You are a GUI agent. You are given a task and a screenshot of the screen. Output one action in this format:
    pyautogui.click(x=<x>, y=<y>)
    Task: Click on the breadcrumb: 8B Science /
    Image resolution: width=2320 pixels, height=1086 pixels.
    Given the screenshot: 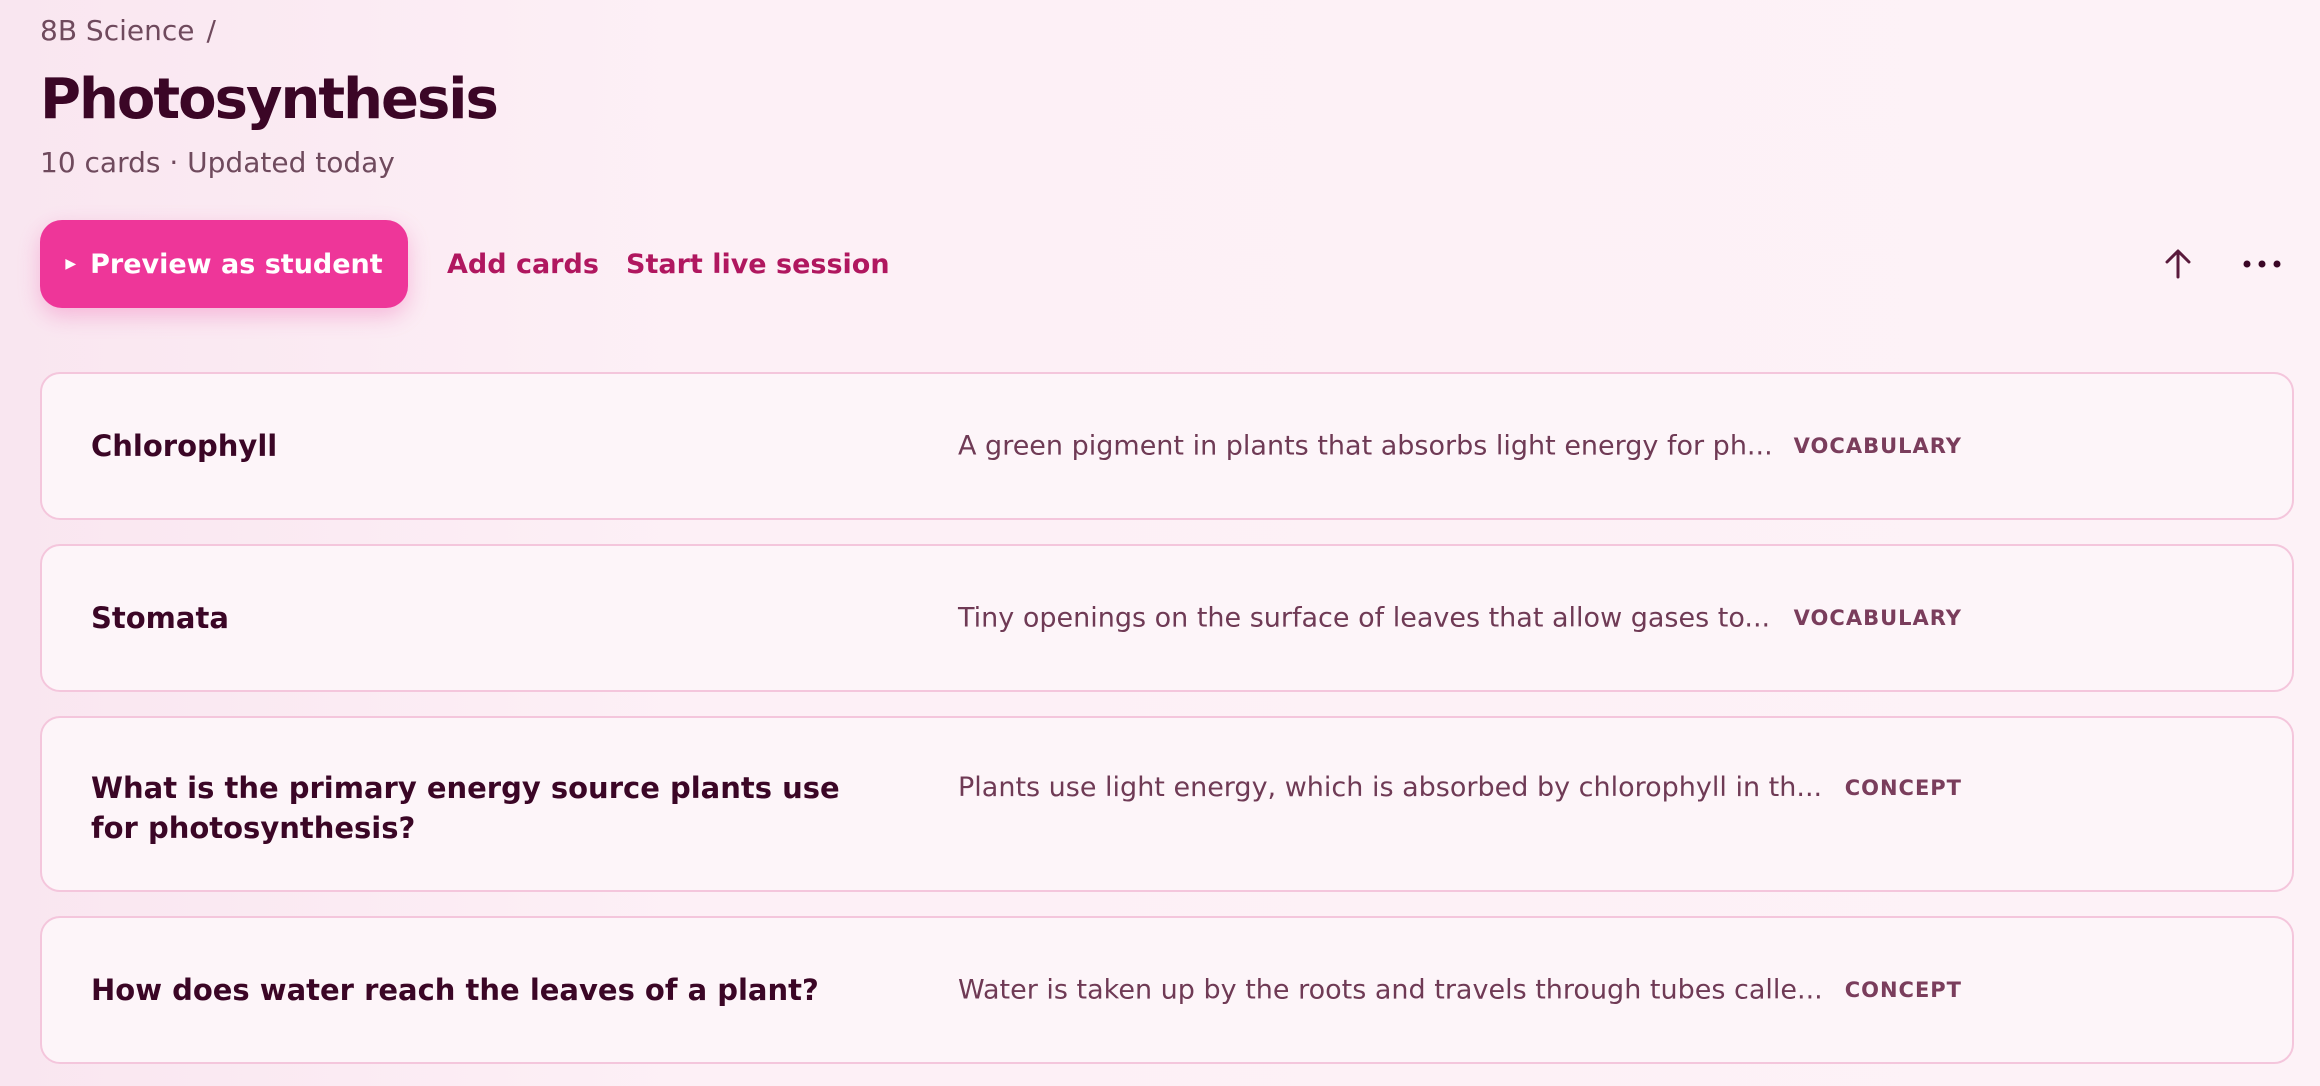 What is the action you would take?
    pyautogui.click(x=128, y=30)
    